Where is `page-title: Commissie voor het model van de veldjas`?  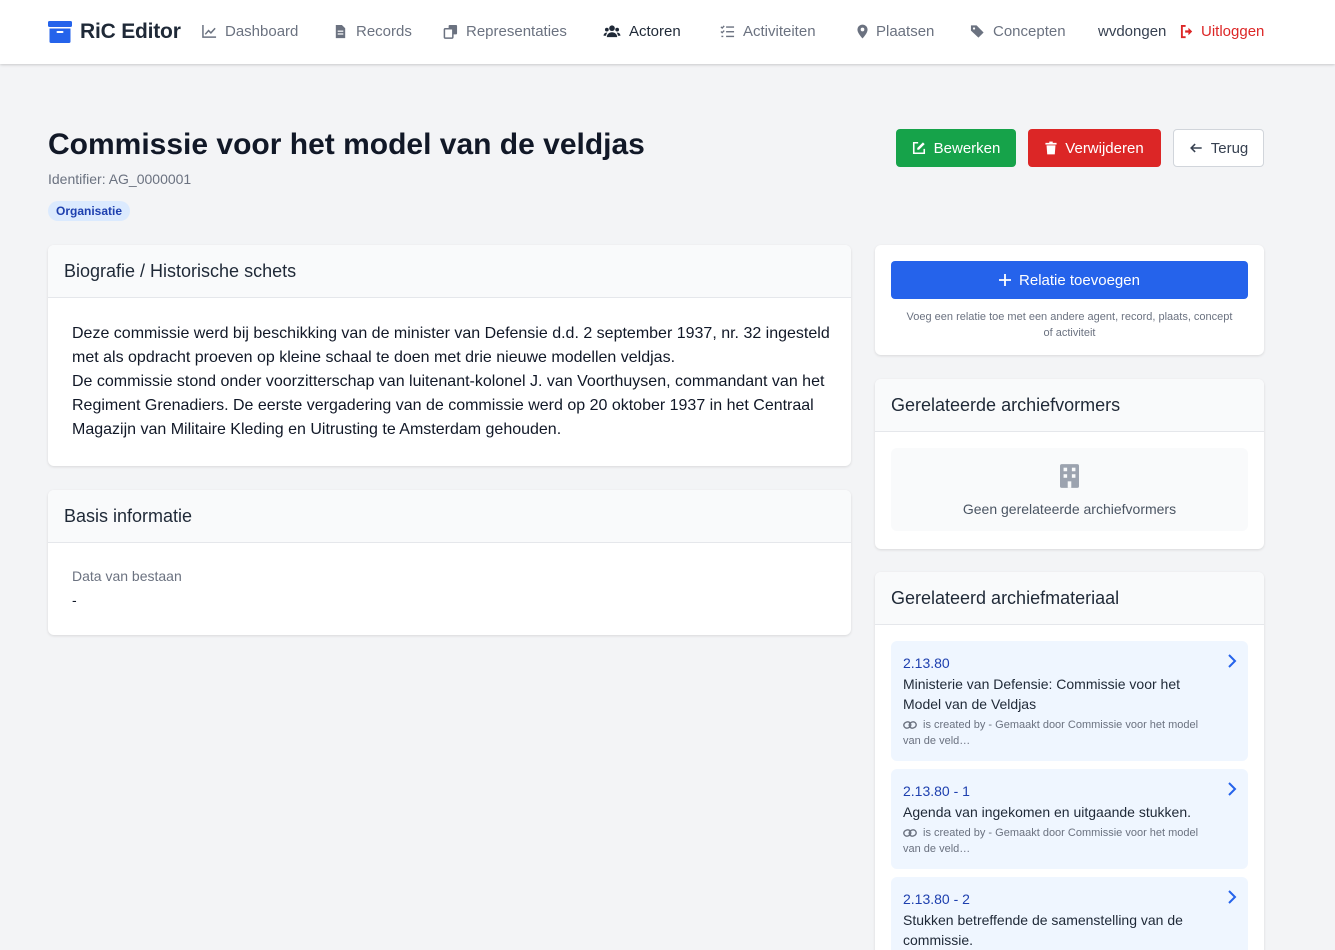
page-title: Commissie voor het model van de veldjas is located at coordinates (346, 144).